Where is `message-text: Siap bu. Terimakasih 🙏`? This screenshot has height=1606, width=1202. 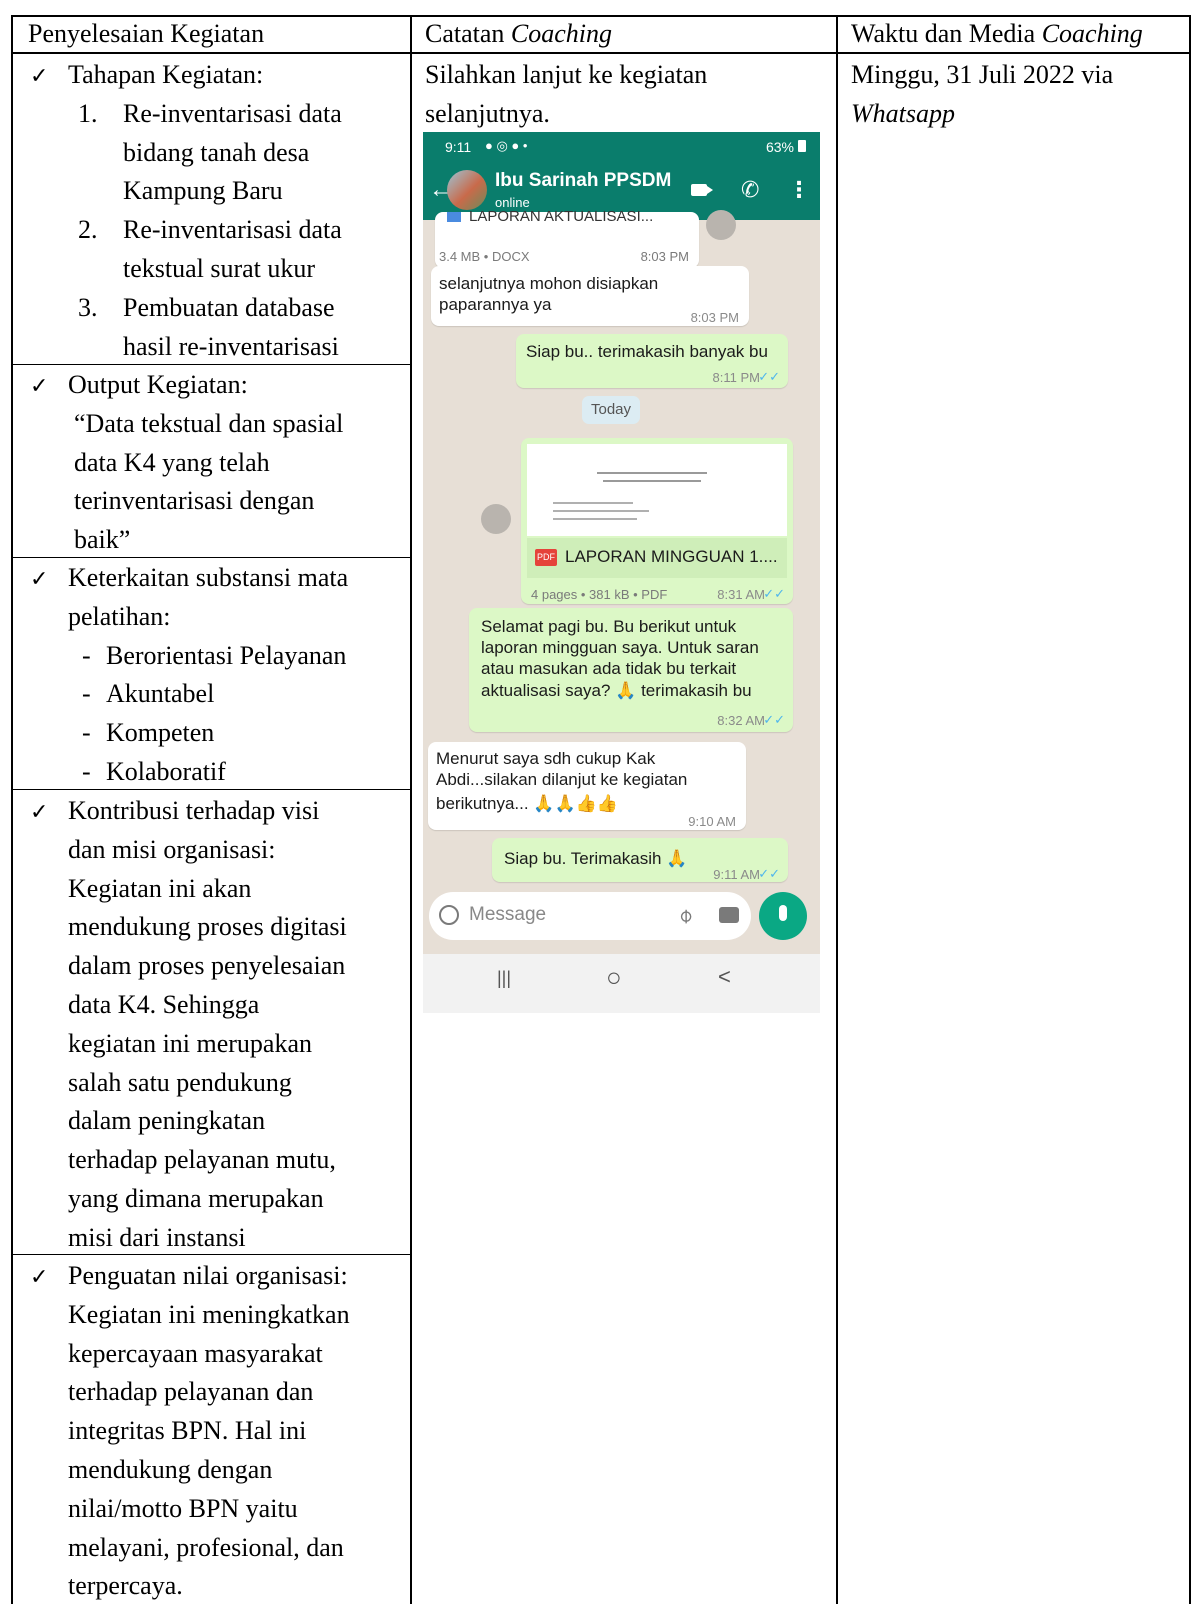
message-text: Siap bu. Terimakasih 🙏 is located at coordinates (596, 858).